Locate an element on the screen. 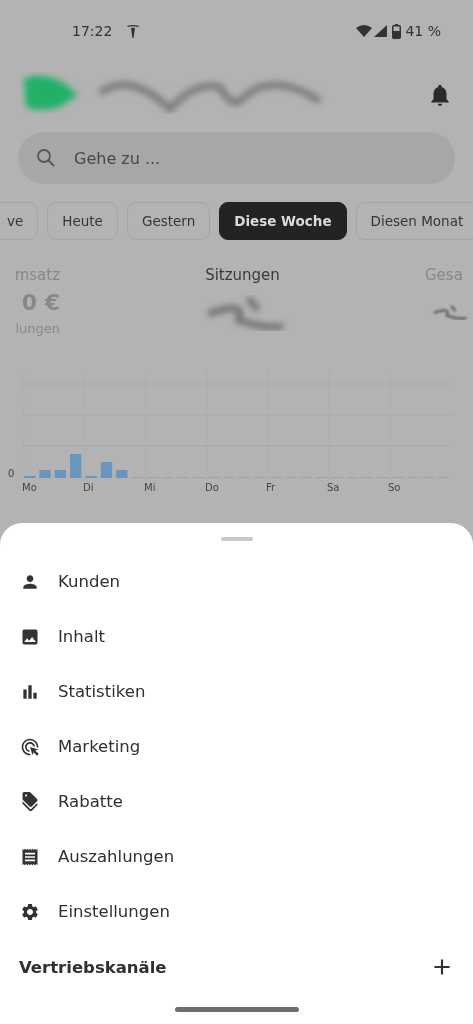  axis-day-label: Fr is located at coordinates (271, 487).